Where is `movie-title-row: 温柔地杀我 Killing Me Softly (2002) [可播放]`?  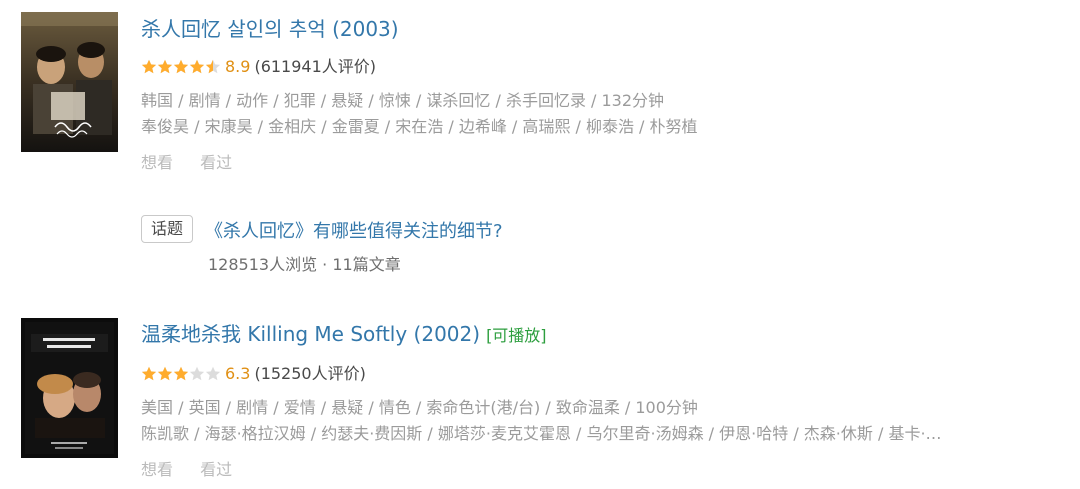 movie-title-row: 温柔地杀我 Killing Me Softly (2002) [可播放] is located at coordinates (590, 335).